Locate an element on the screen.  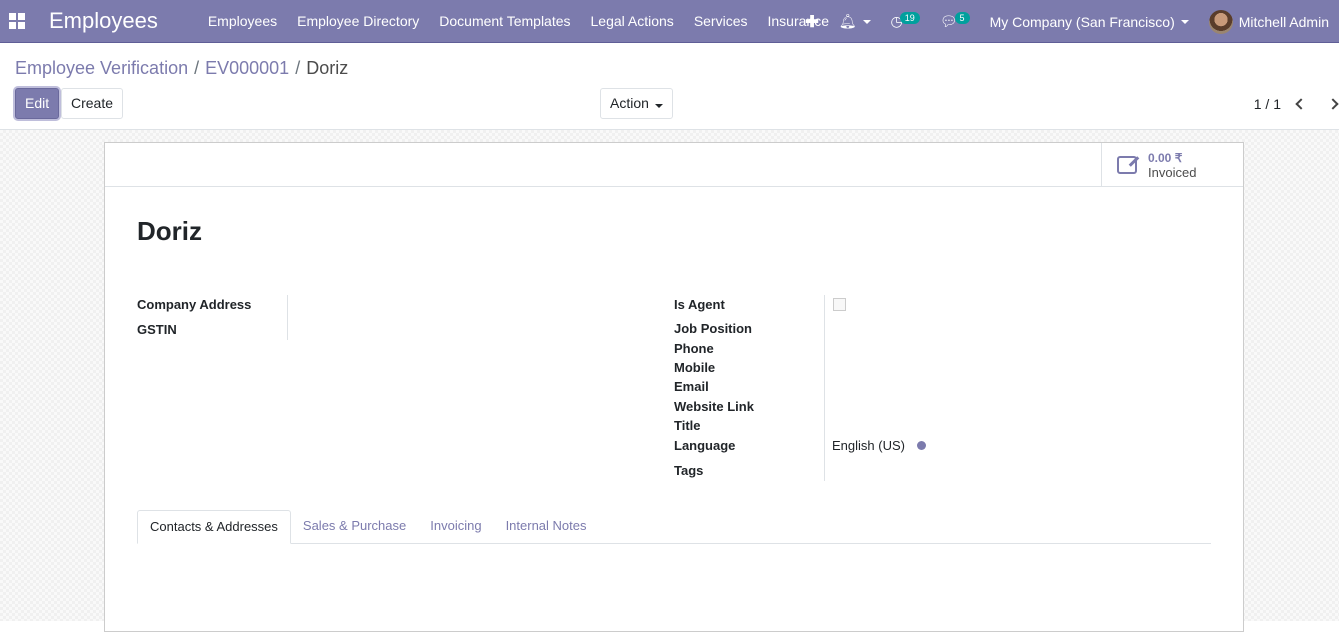
messages-button: 💬︎5 is located at coordinates (955, 21).